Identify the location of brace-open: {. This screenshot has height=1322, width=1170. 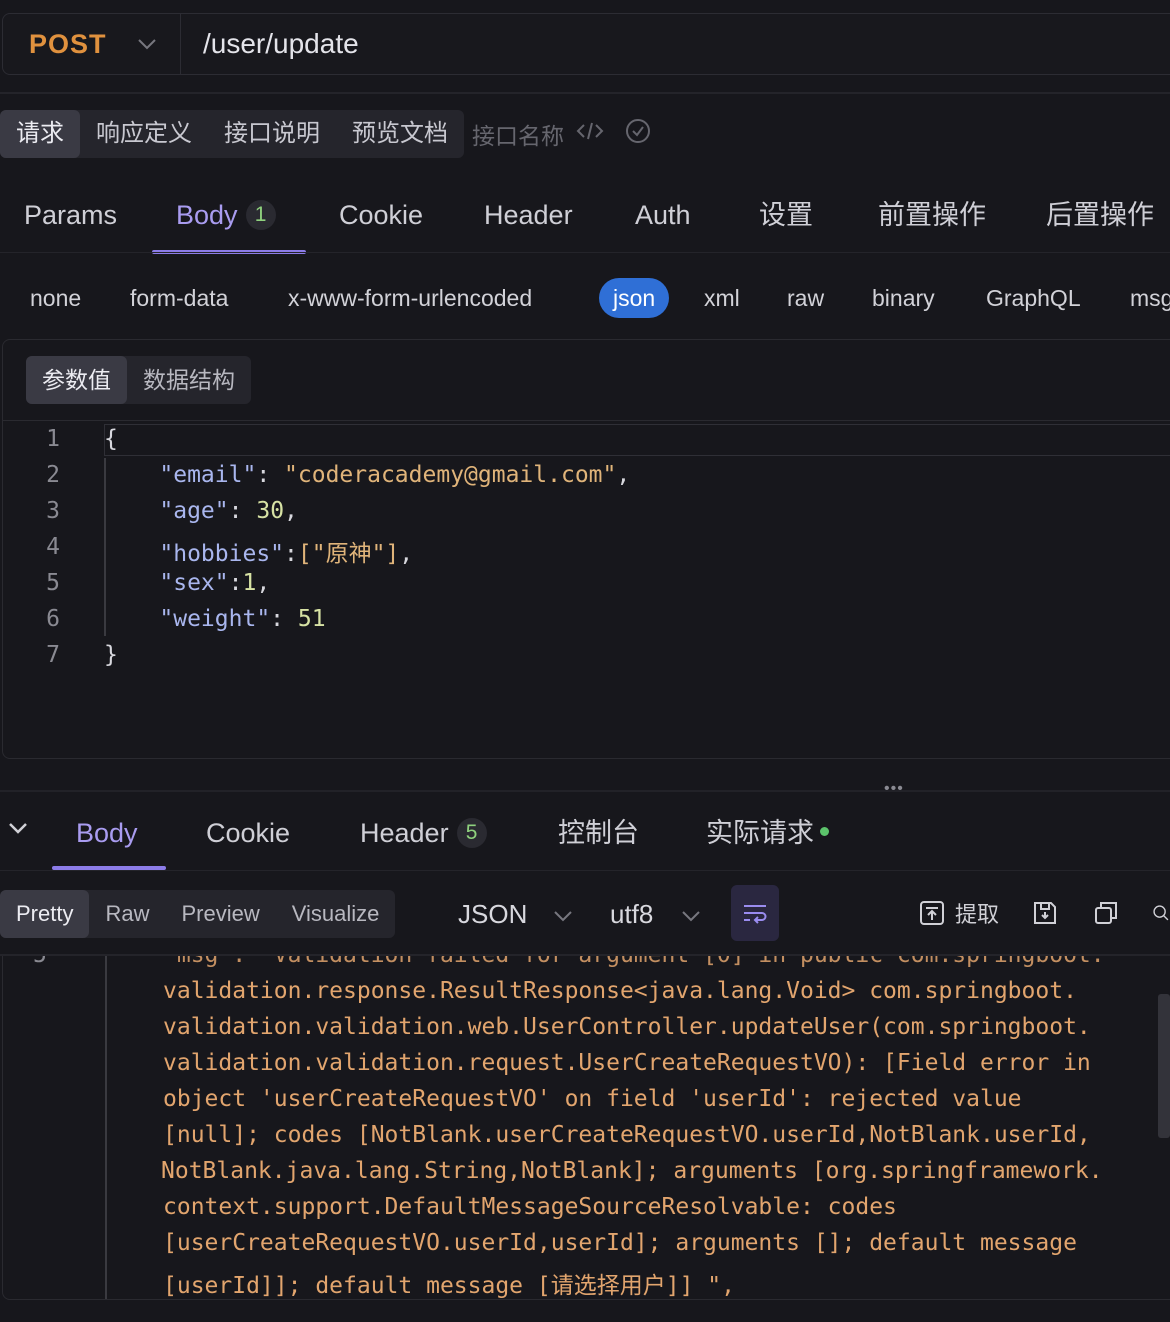
(111, 439).